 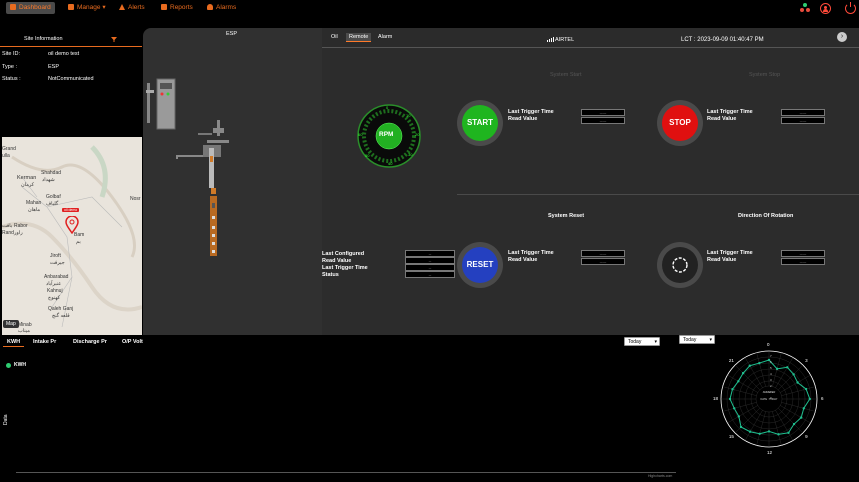 I want to click on type-label: Type :, so click(x=9, y=67).